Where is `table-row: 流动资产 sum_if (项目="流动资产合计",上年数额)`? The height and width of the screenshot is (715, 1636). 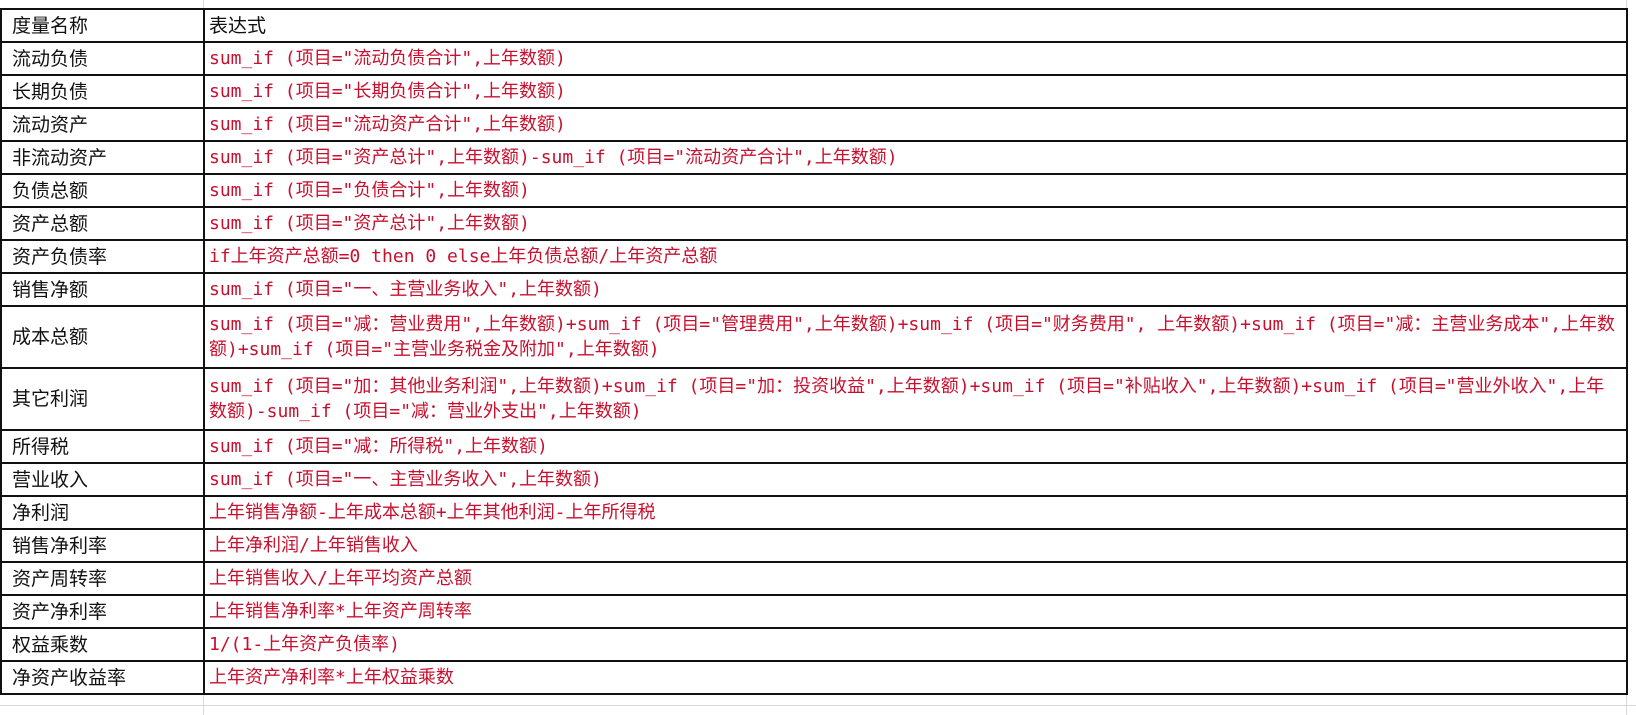
table-row: 流动资产 sum_if (项目="流动资产合计",上年数额) is located at coordinates (814, 124).